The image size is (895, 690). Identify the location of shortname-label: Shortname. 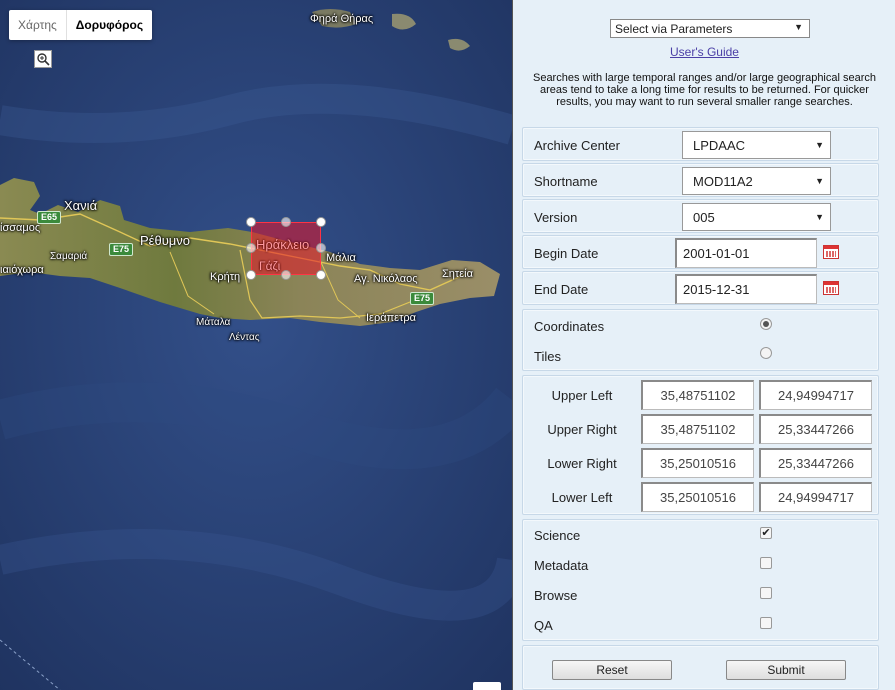
(566, 181).